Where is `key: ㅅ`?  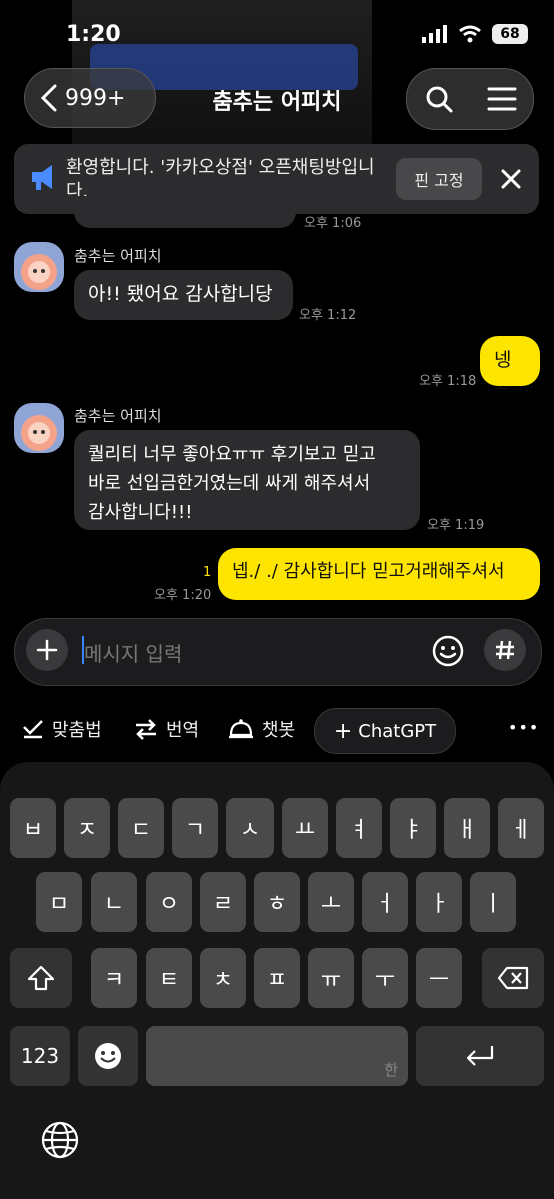 key: ㅅ is located at coordinates (250, 828).